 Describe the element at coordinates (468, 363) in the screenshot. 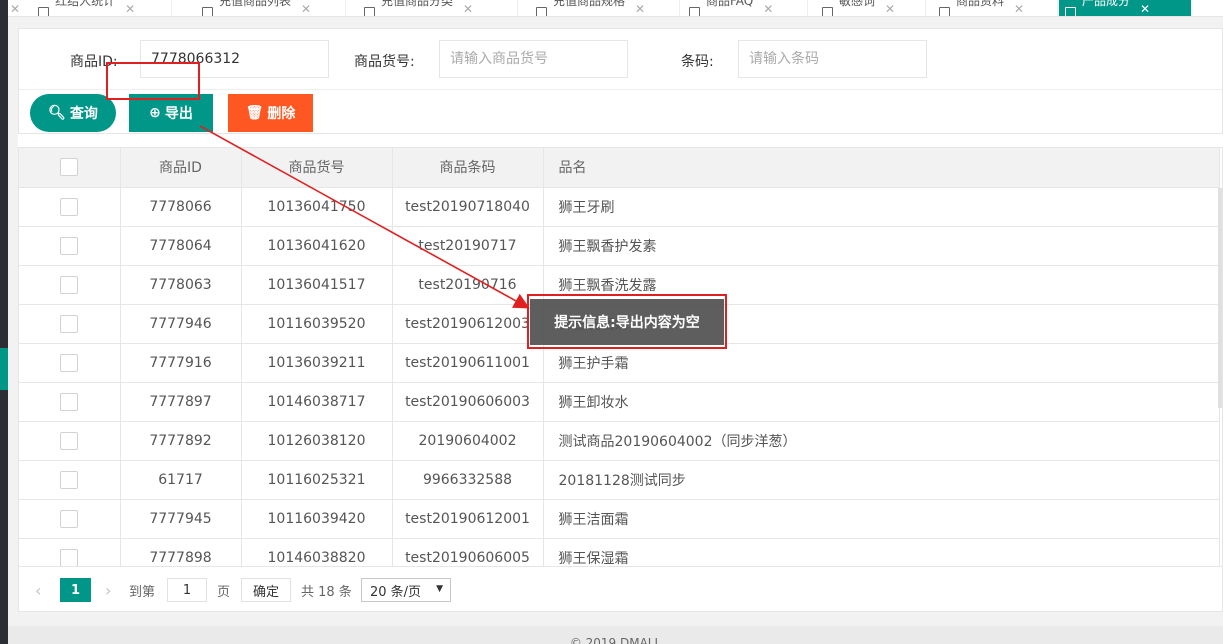

I see `cell-barcode: test20190611001` at that location.